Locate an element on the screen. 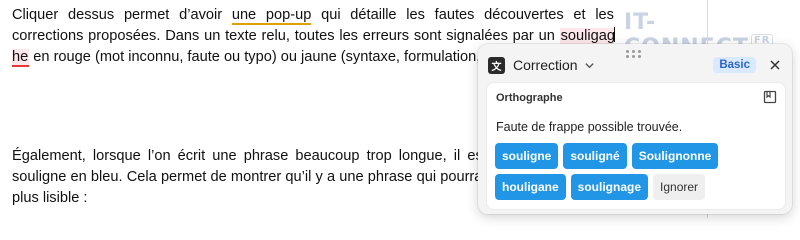  suggestion-button: soulignage is located at coordinates (609, 187).